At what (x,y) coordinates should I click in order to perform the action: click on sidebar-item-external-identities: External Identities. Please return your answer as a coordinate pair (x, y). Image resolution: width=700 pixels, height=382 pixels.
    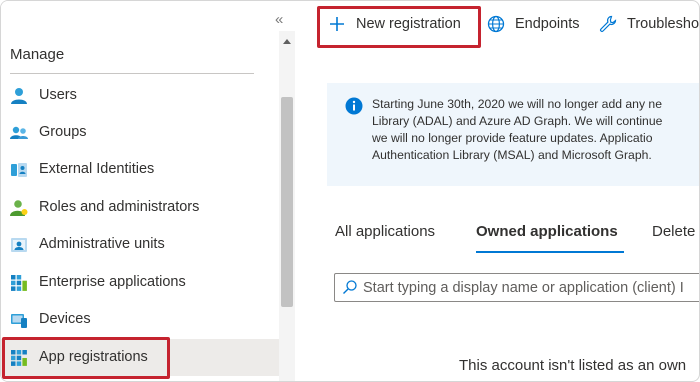
    Looking at the image, I should click on (140, 169).